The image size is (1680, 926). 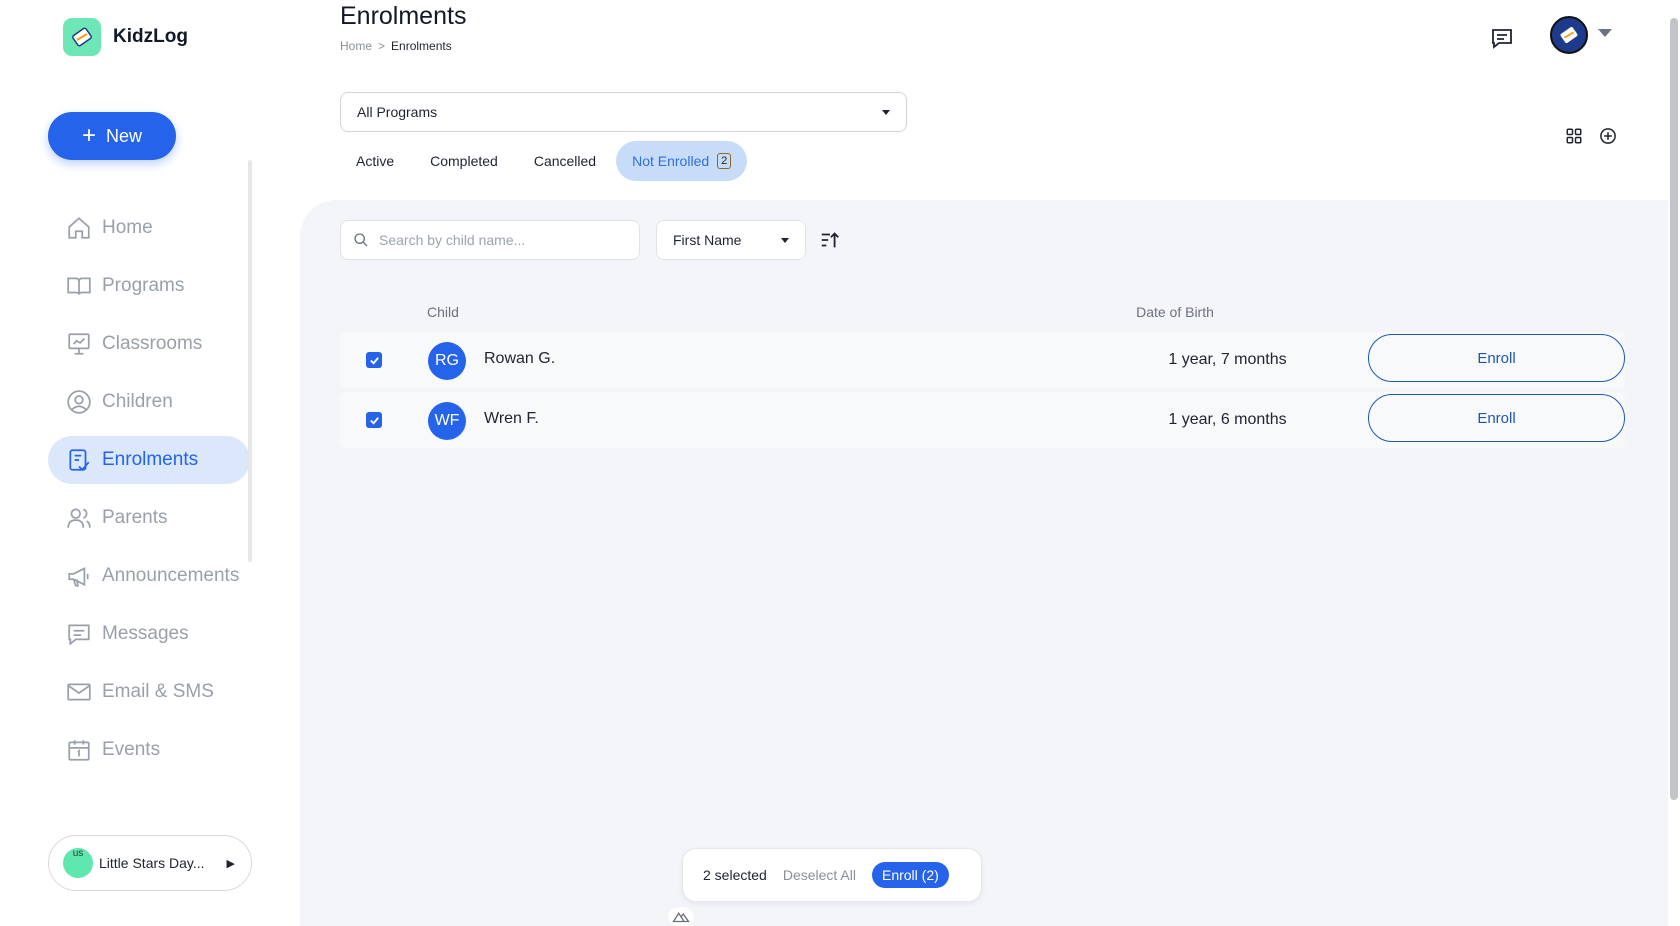 I want to click on megaphone-icon, so click(x=78, y=577).